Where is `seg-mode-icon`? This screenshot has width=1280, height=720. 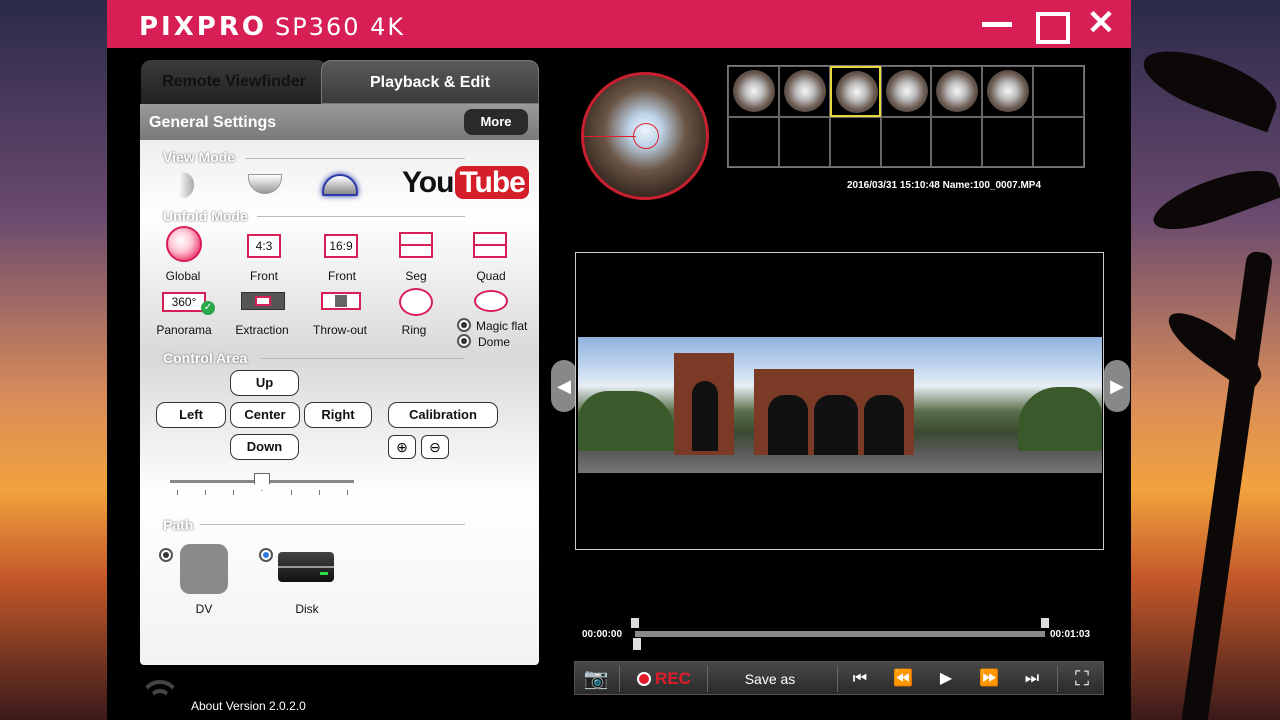 seg-mode-icon is located at coordinates (416, 245).